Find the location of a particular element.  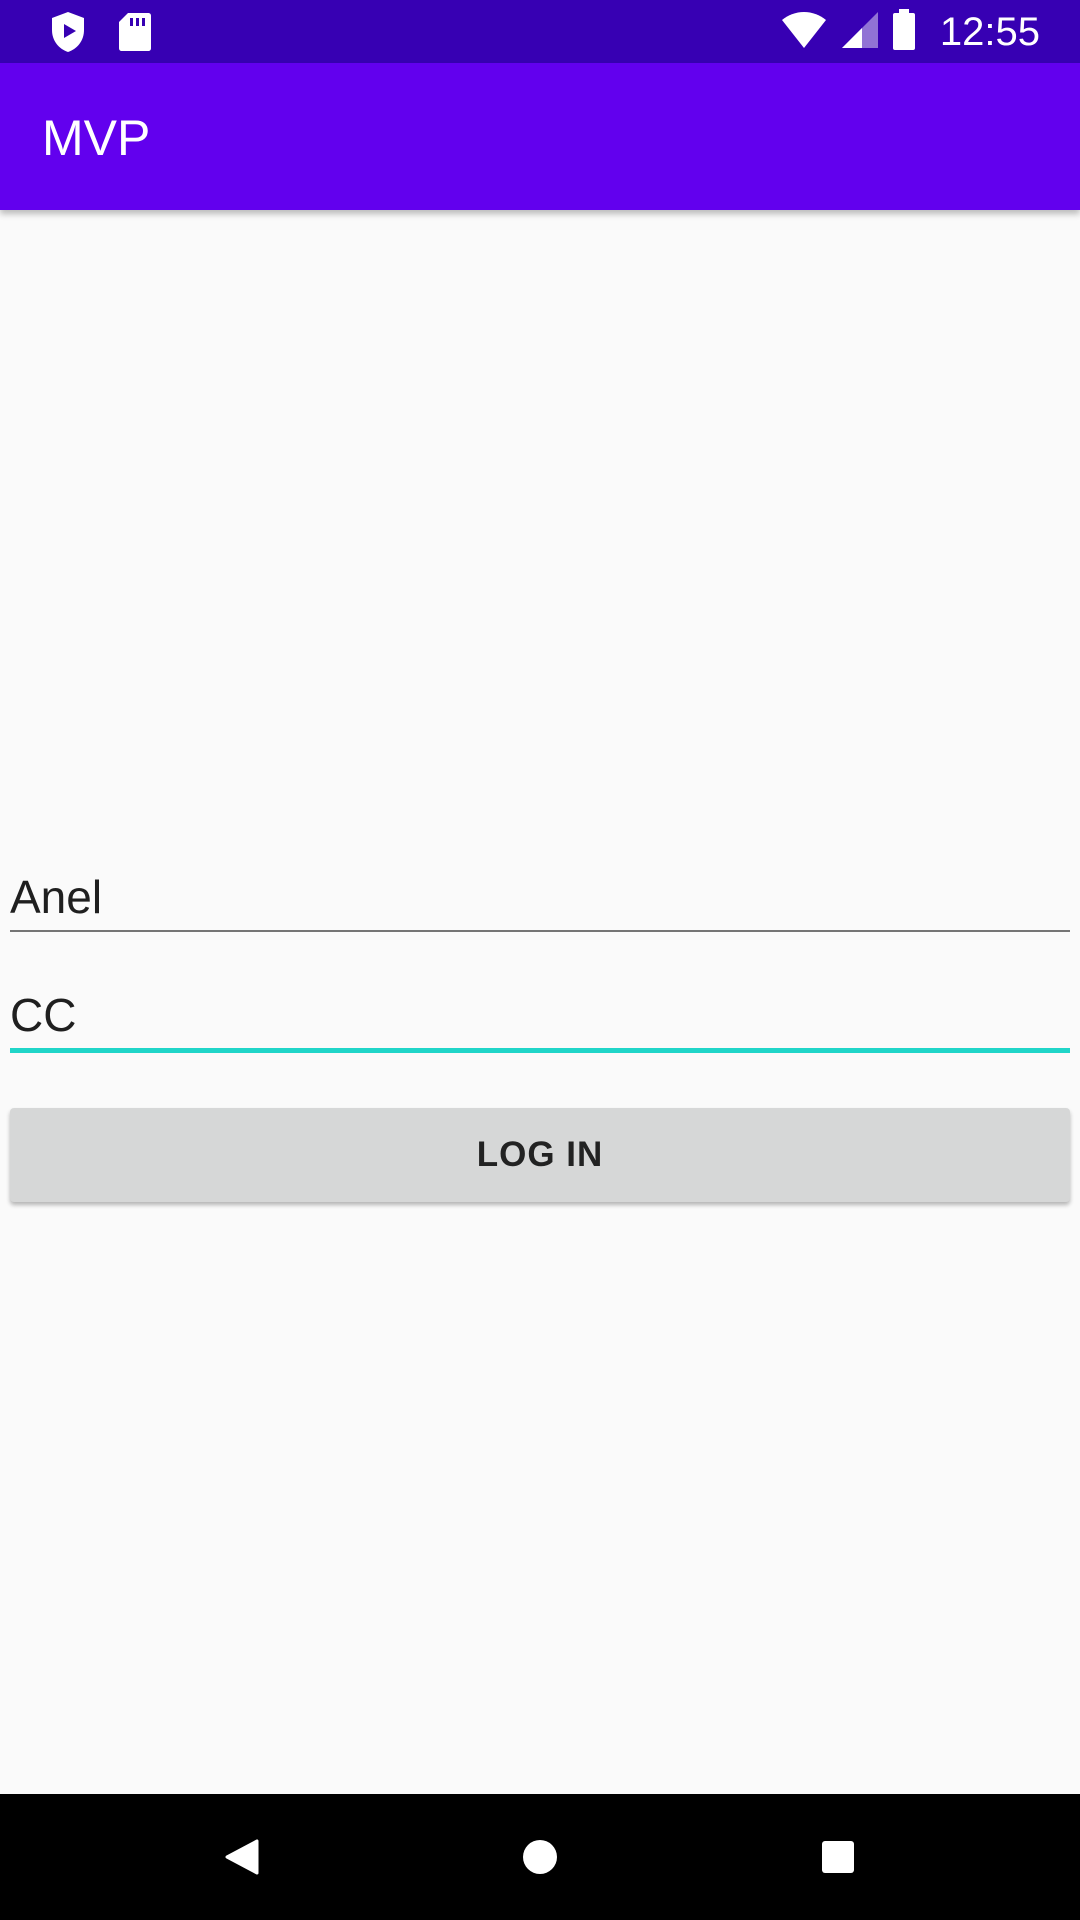

app-bar: MVP is located at coordinates (540, 136).